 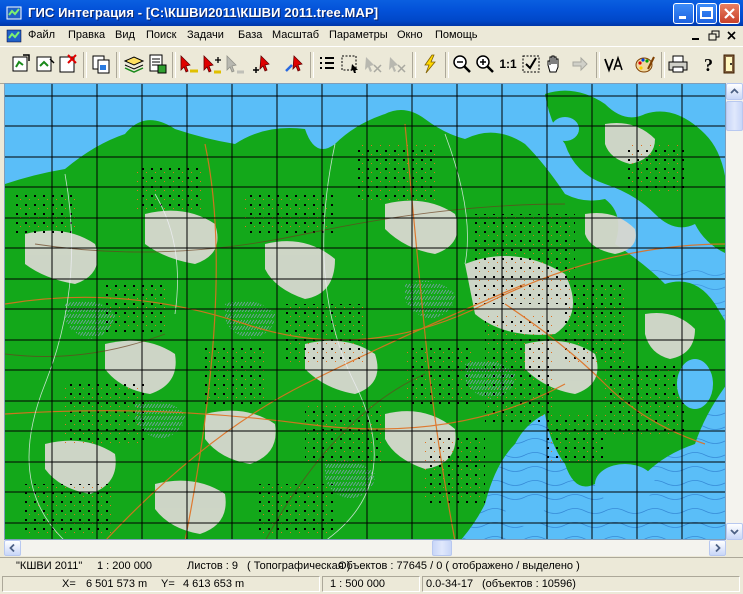 I want to click on select-object-icon, so click(x=189, y=64).